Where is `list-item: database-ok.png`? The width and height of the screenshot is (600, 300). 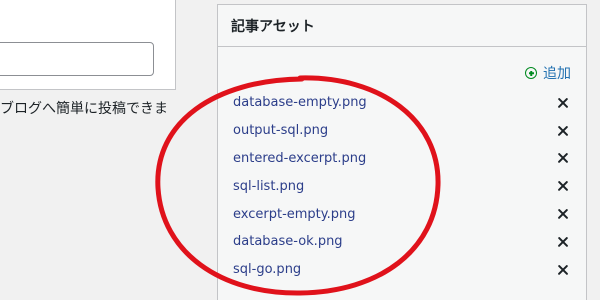
list-item: database-ok.png is located at coordinates (402, 242).